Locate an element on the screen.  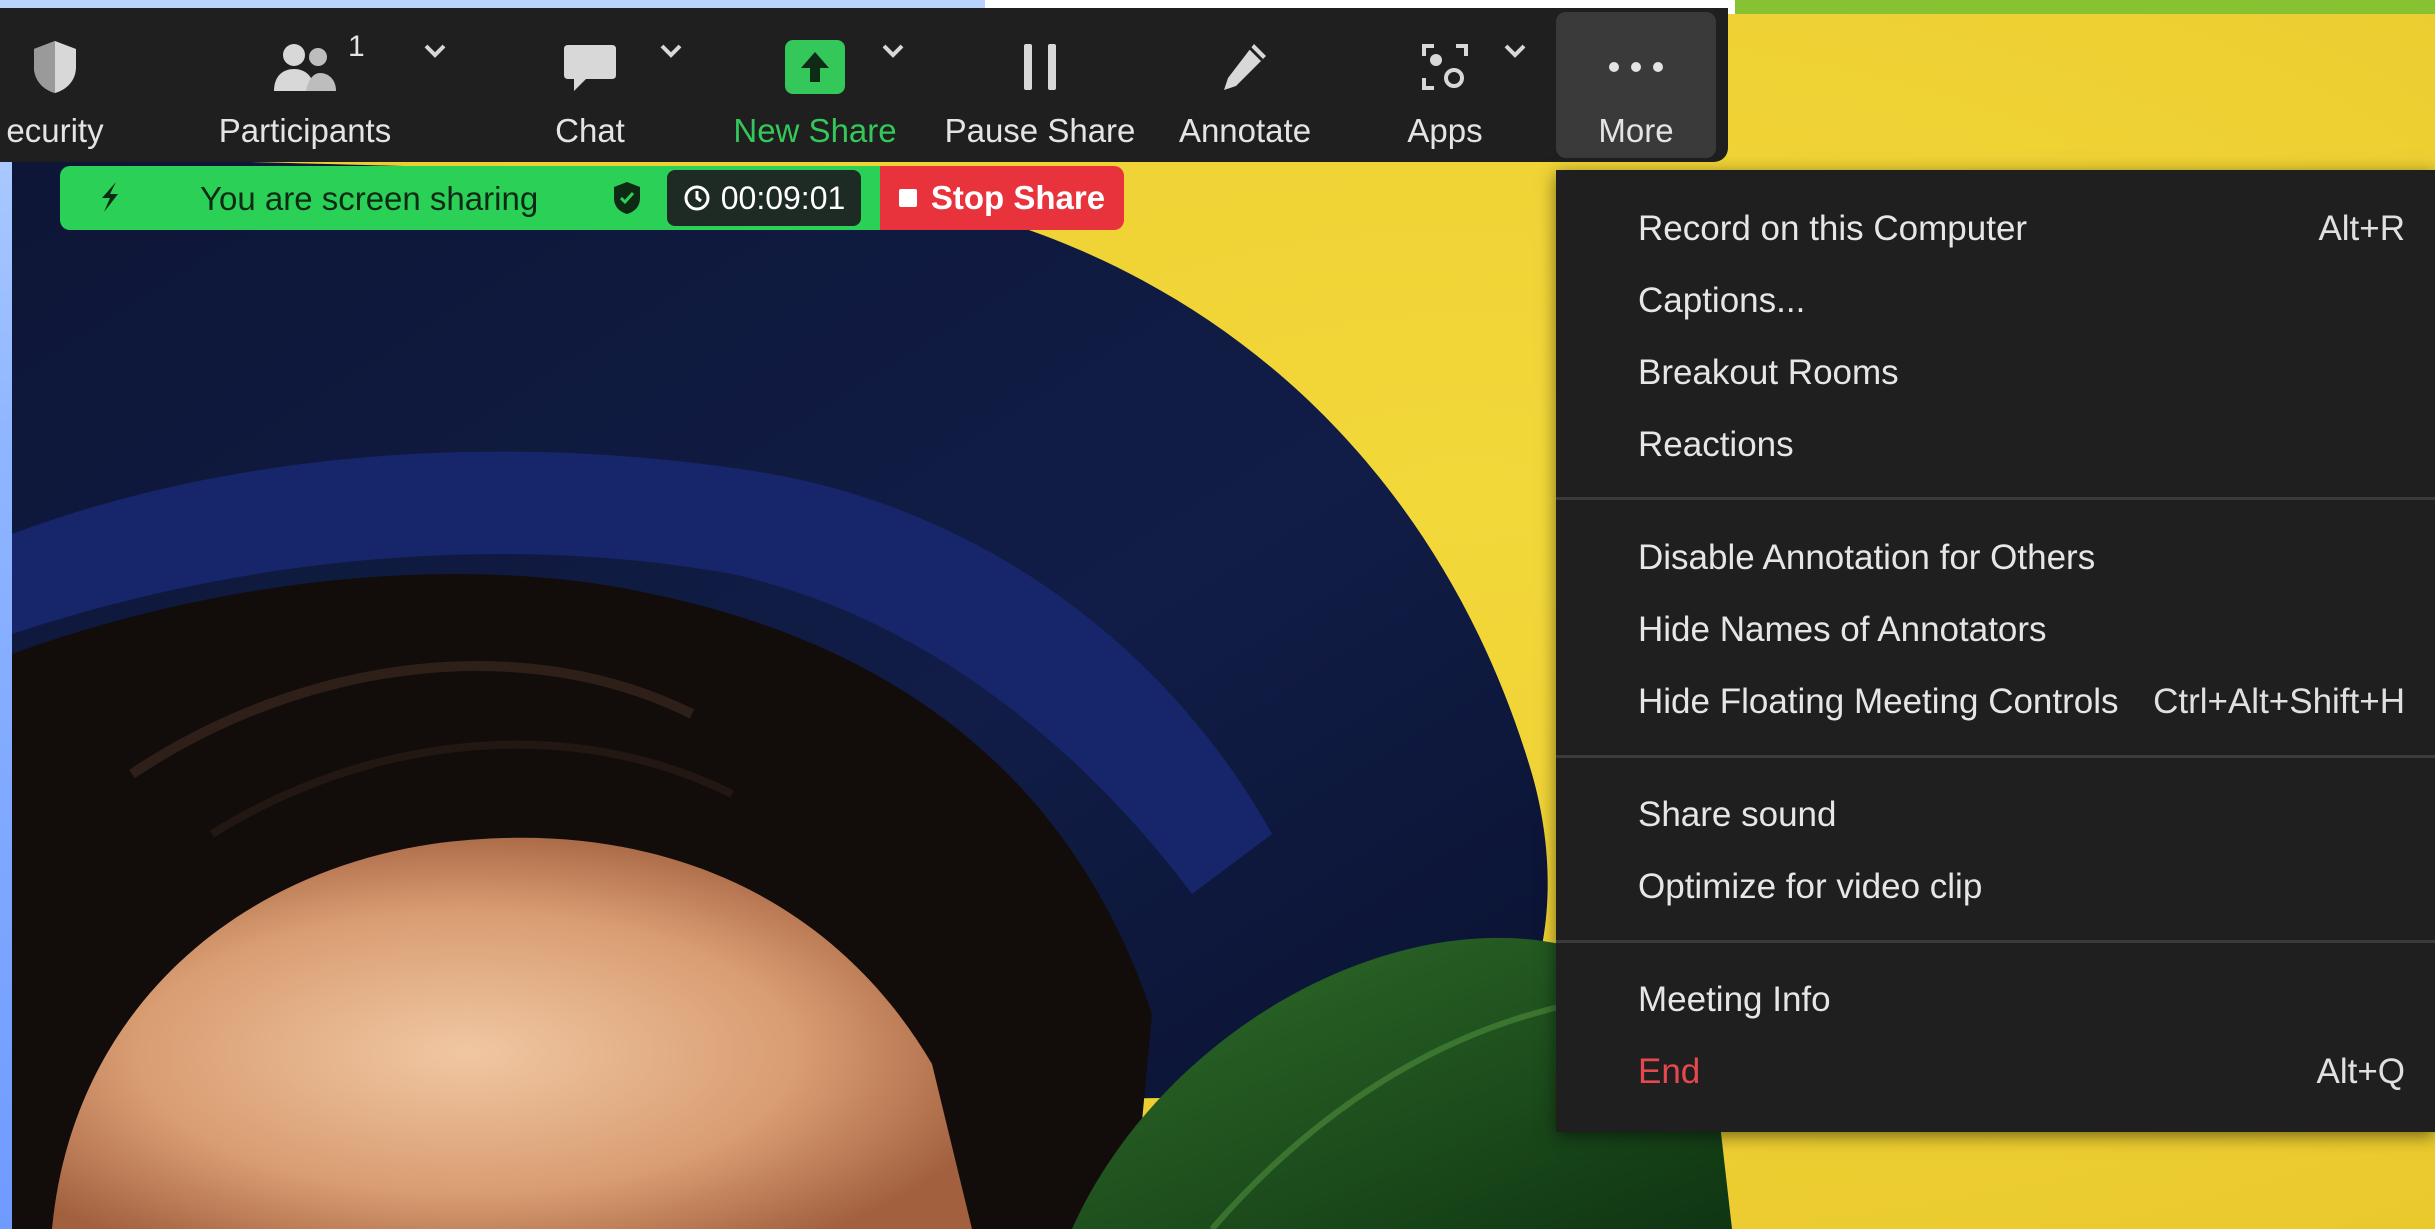
annotate-label: Annotate is located at coordinates (1245, 130).